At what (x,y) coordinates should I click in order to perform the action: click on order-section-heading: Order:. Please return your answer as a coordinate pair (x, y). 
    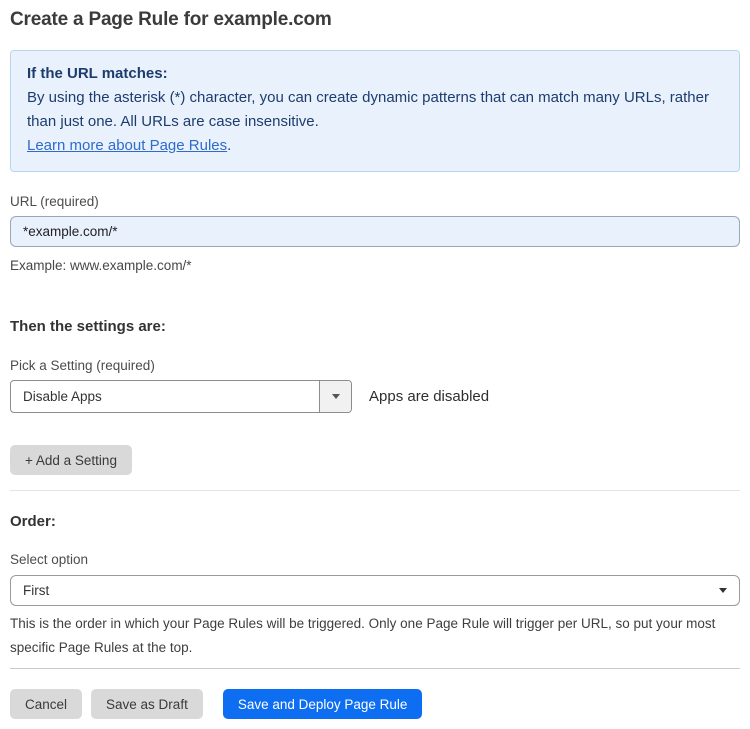
    Looking at the image, I should click on (33, 521).